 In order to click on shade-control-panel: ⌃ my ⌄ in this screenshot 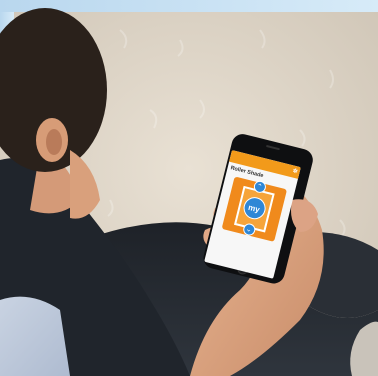, I will do `click(254, 209)`.